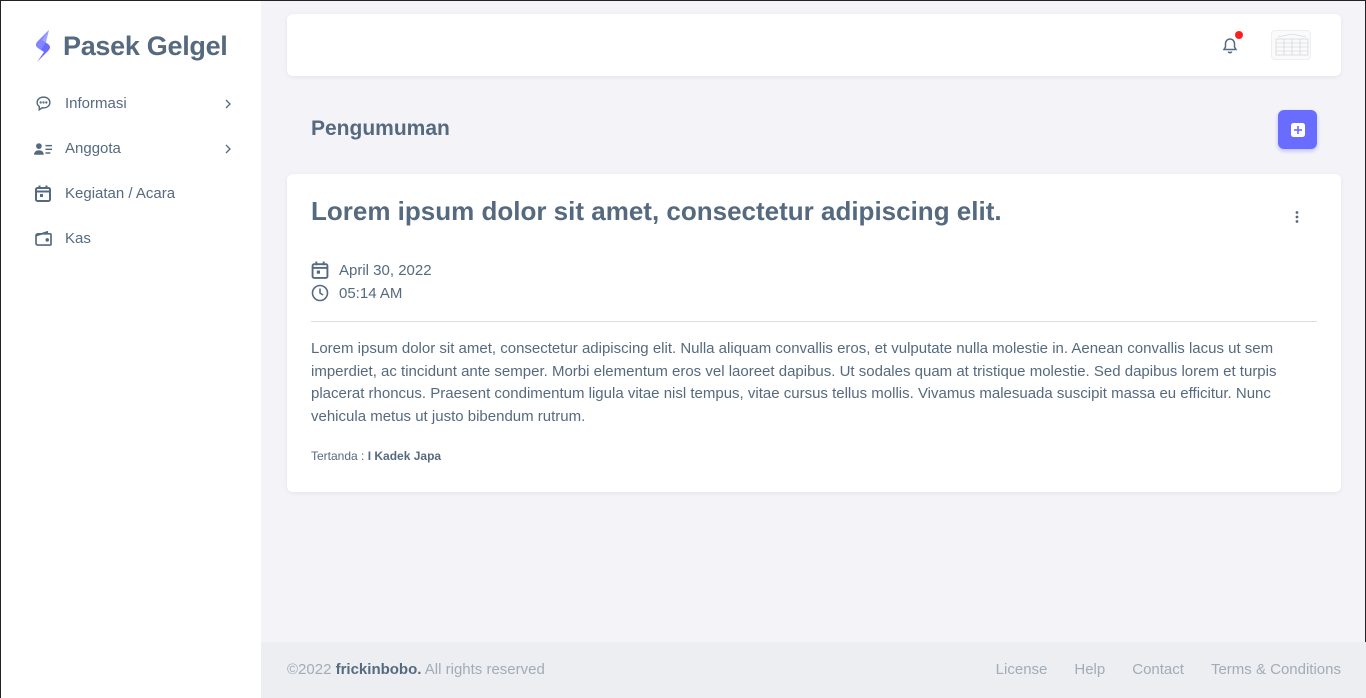 This screenshot has height=698, width=1366. Describe the element at coordinates (43, 46) in the screenshot. I see `brand-s-logo-icon` at that location.